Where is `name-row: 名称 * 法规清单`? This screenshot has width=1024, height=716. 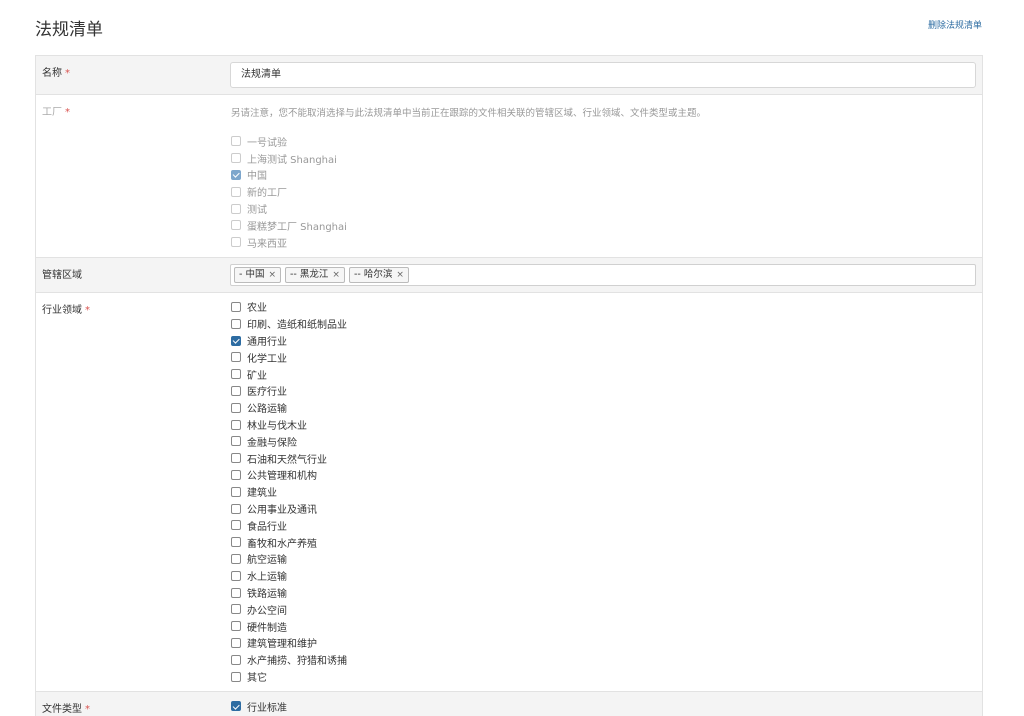 name-row: 名称 * 法规清单 is located at coordinates (509, 75).